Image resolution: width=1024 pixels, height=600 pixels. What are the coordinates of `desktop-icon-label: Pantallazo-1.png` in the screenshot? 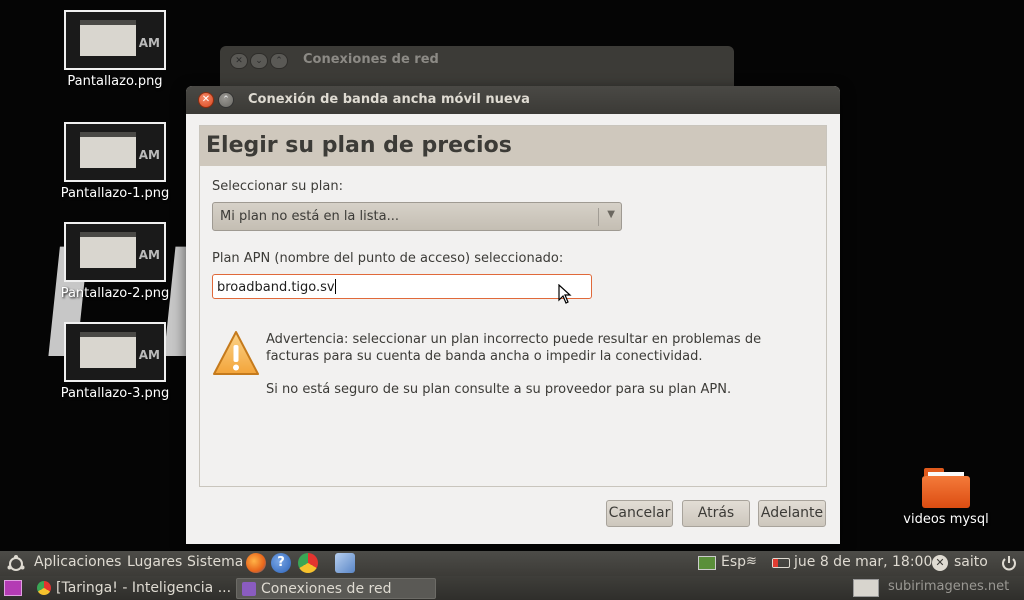 It's located at (115, 193).